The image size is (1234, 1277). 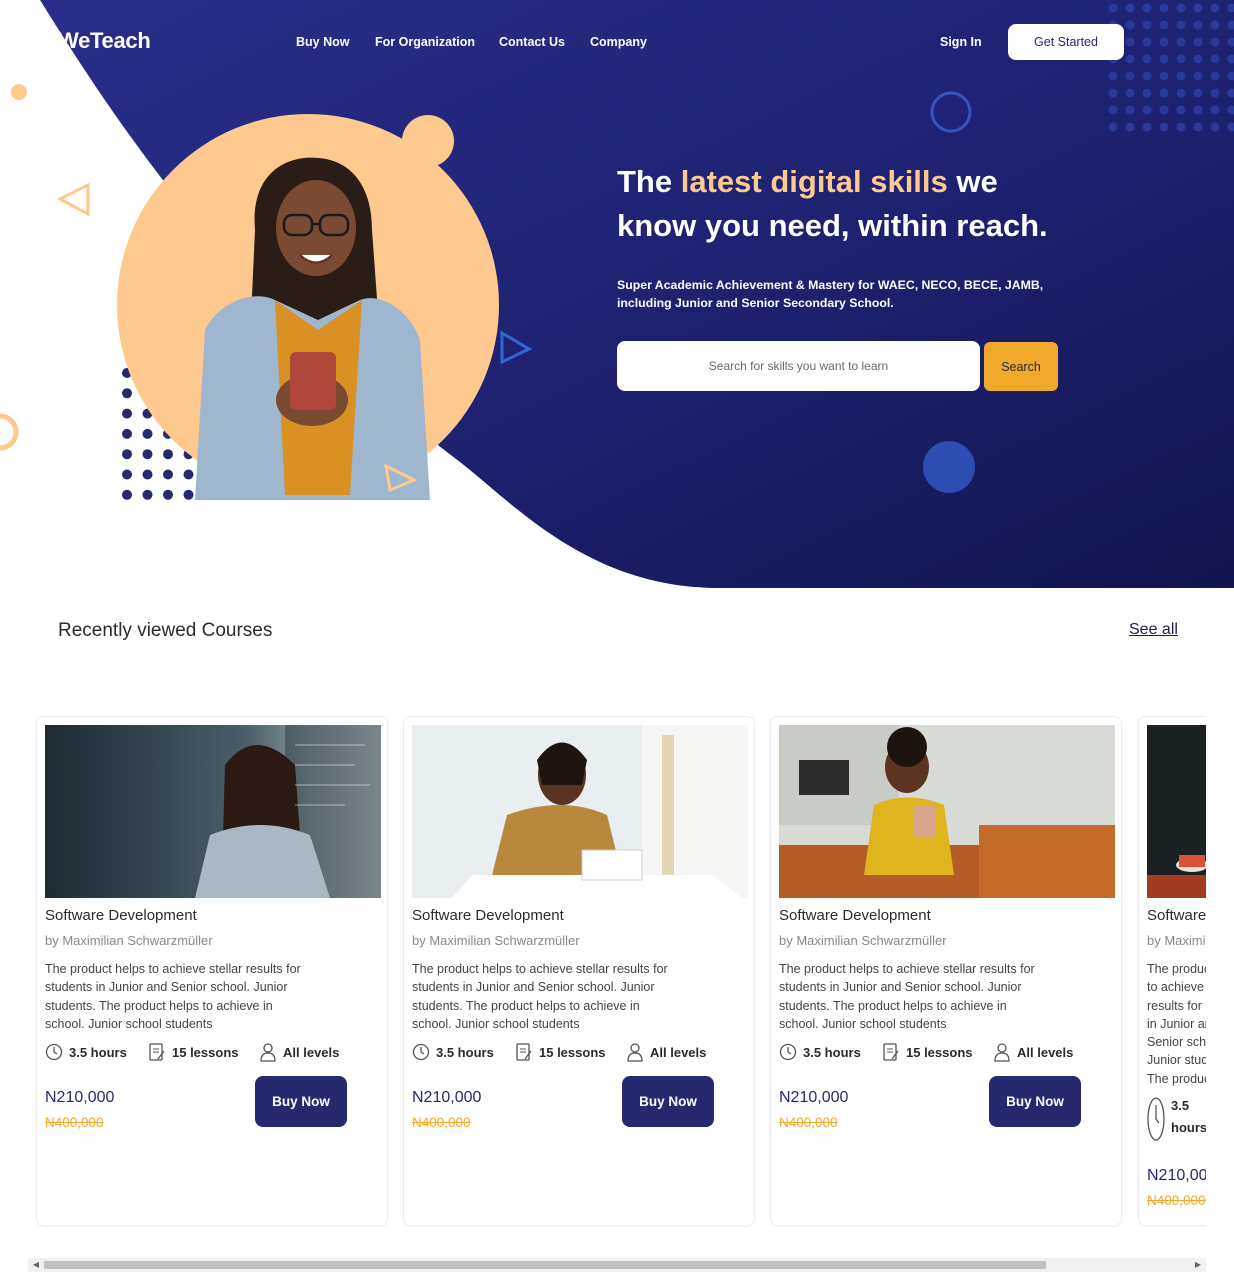 What do you see at coordinates (949, 467) in the screenshot?
I see `deco-circle-blue` at bounding box center [949, 467].